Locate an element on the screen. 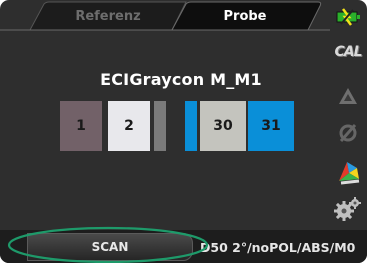 The width and height of the screenshot is (367, 263). sidebar-icons: CAL is located at coordinates (348, 115).